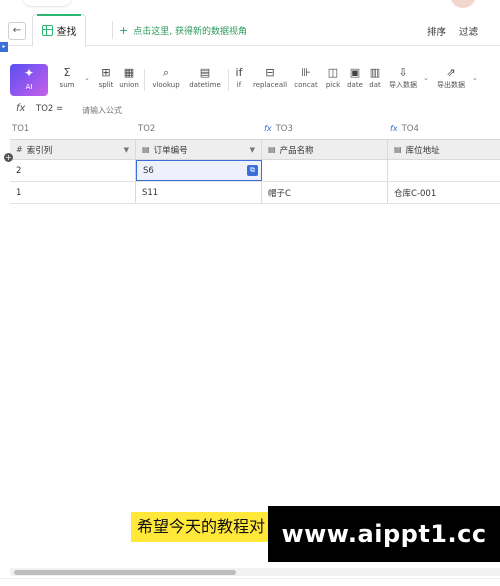 The height and width of the screenshot is (586, 500). I want to click on date-button: ▣ date, so click(355, 78).